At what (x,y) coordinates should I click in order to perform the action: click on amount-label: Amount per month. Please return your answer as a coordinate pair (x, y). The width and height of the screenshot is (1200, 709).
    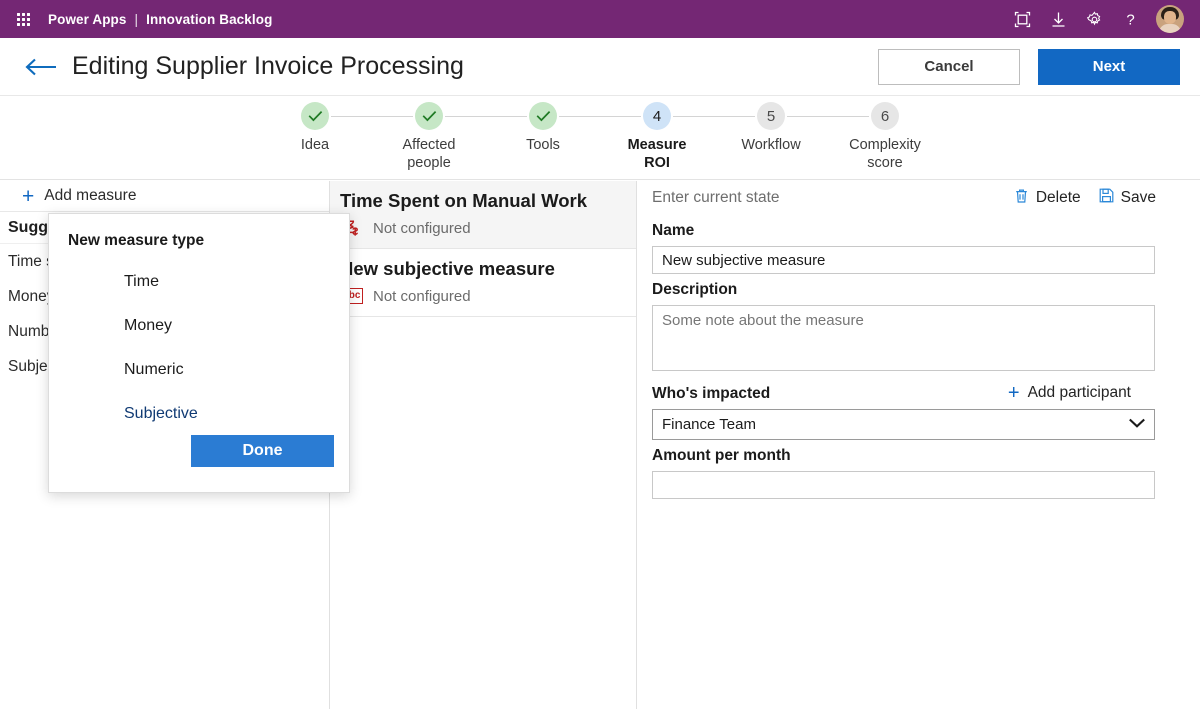
    Looking at the image, I should click on (721, 455).